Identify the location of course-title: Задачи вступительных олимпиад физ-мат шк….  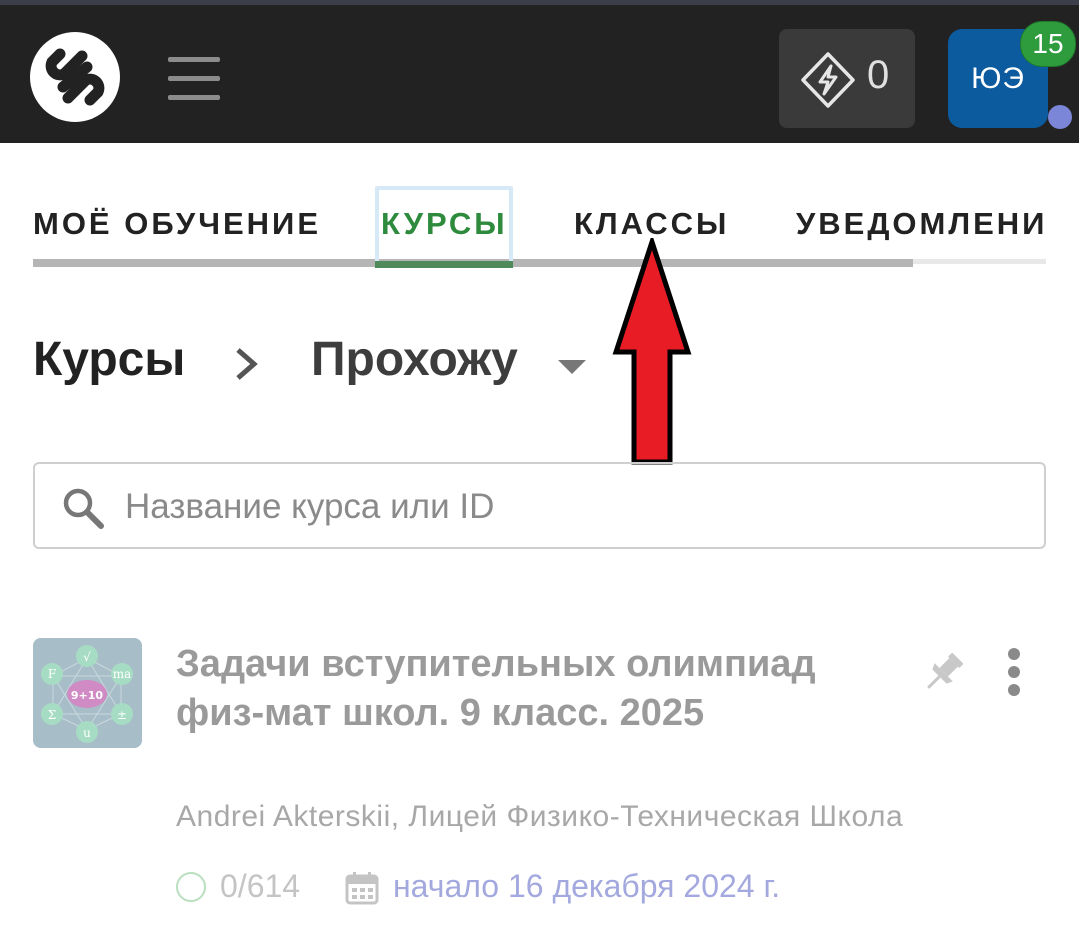
(526, 689).